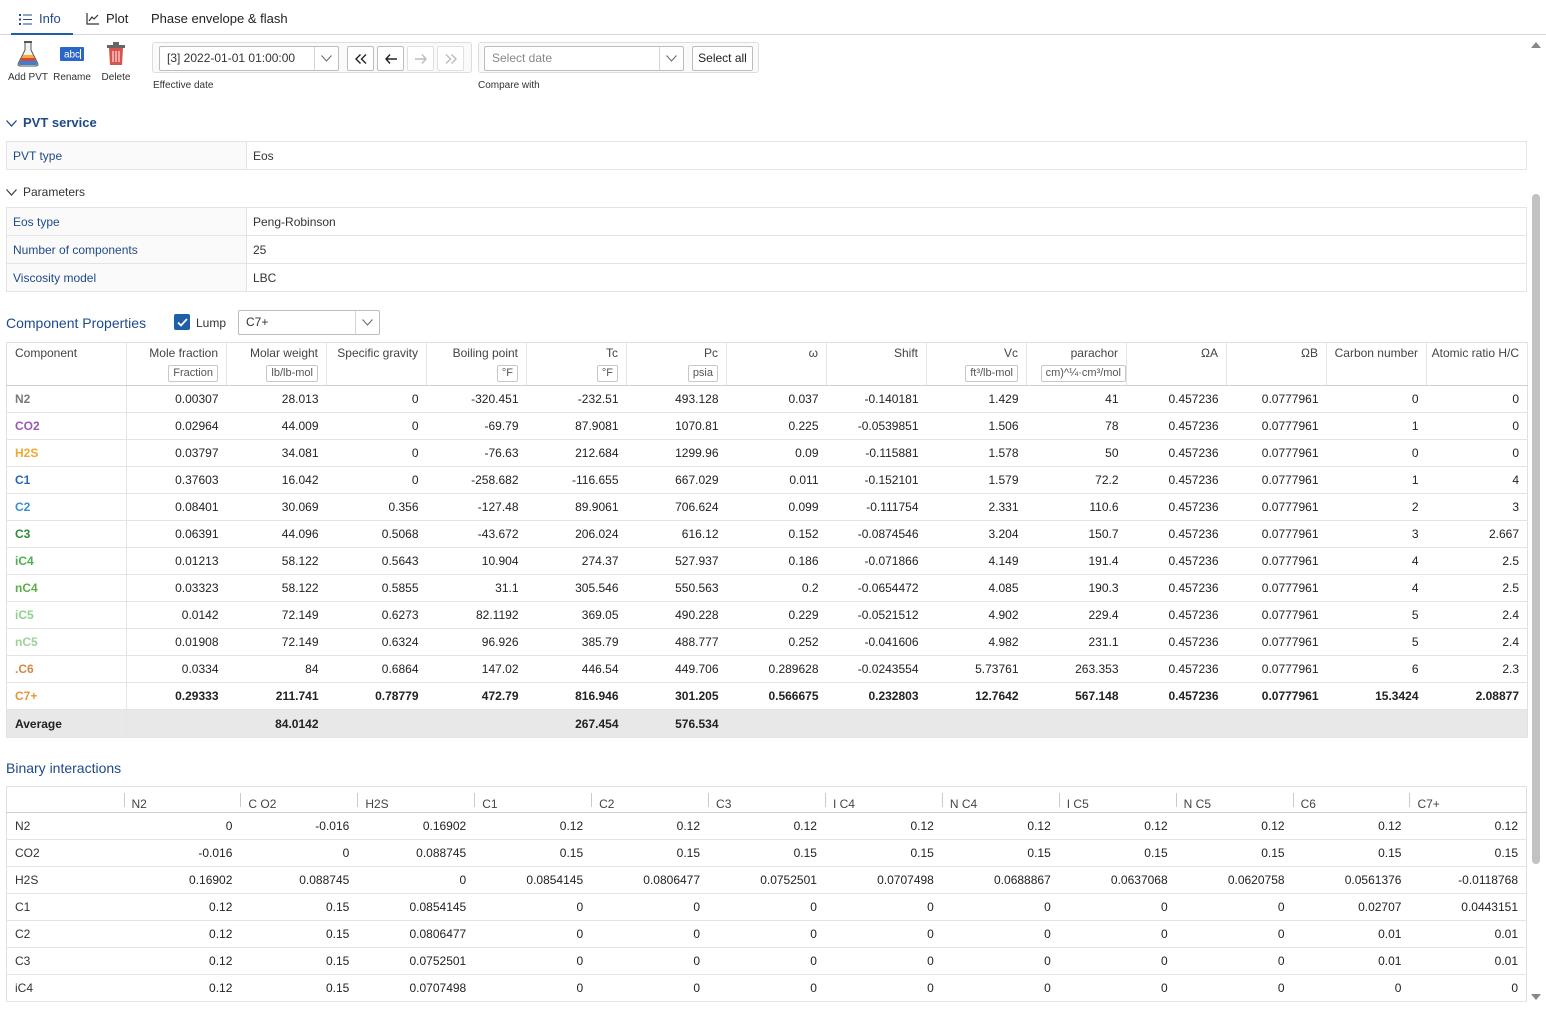 The height and width of the screenshot is (1014, 1546). Describe the element at coordinates (416, 907) in the screenshot. I see `table-cell: 0.0854145` at that location.